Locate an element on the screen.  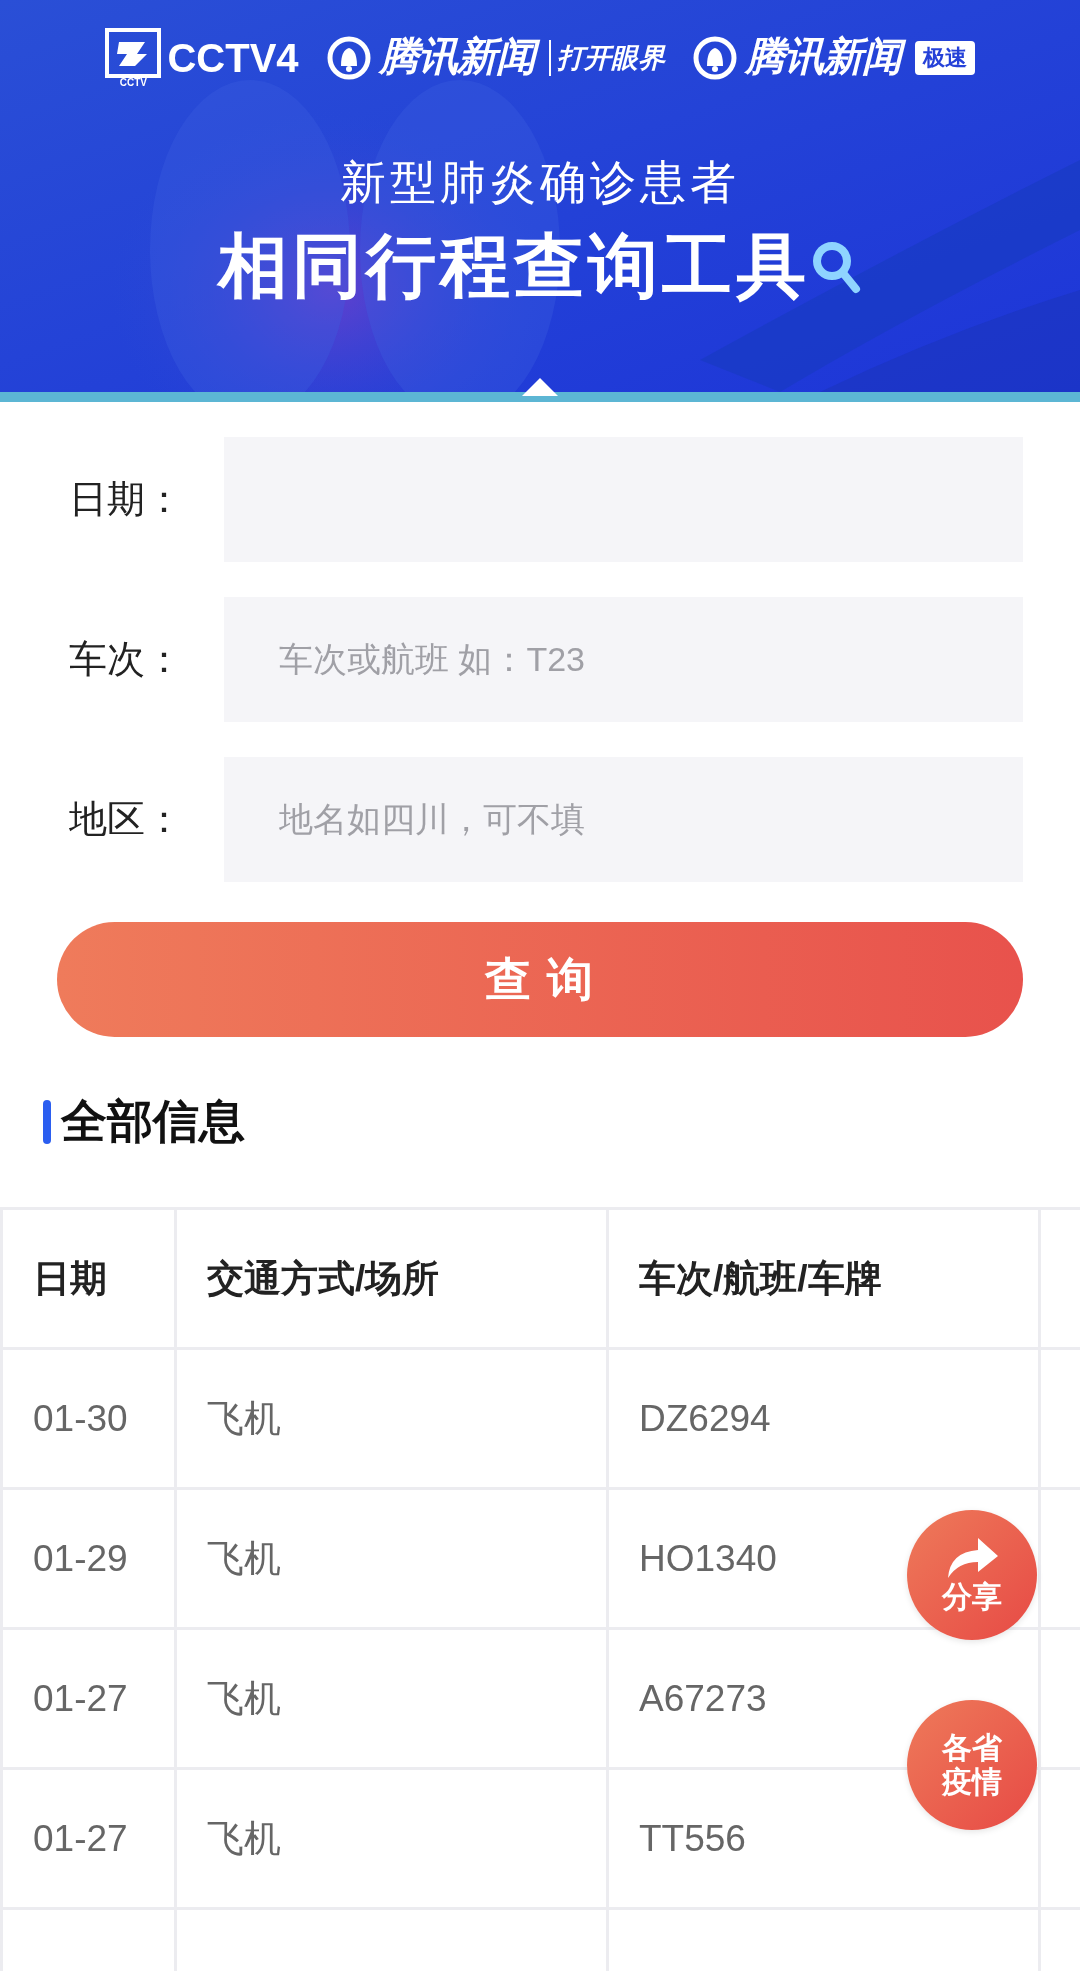
field-label: 地区： is located at coordinates (126, 819).